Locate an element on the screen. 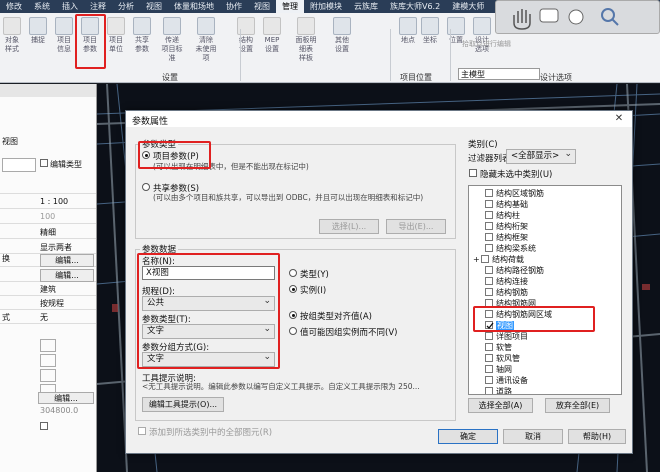 The image size is (660, 472). ribbon-button-8: 结构 设置 is located at coordinates (246, 35).